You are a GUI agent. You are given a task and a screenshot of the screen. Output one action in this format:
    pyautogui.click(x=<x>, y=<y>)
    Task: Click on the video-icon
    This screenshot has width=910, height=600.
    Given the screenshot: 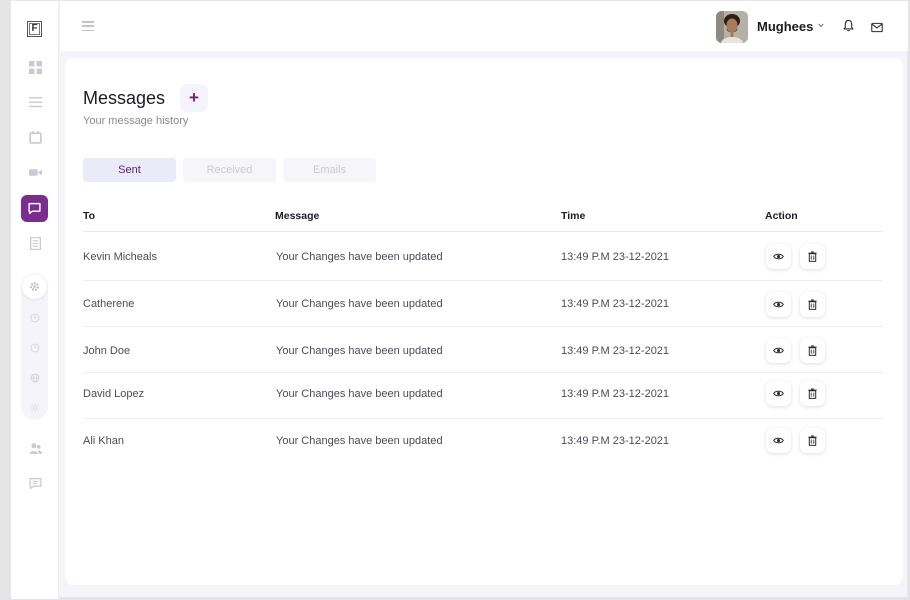 What is the action you would take?
    pyautogui.click(x=35, y=172)
    